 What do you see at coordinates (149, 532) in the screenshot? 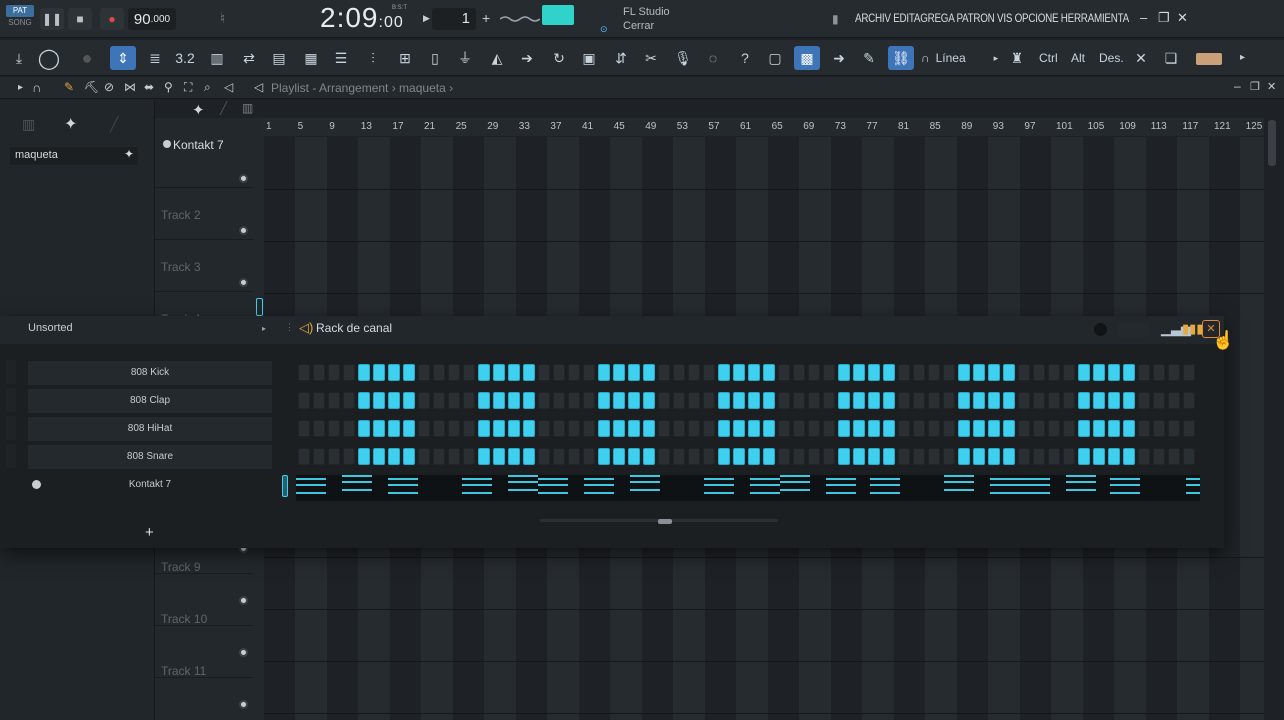
I see `add-channel-icon: +` at bounding box center [149, 532].